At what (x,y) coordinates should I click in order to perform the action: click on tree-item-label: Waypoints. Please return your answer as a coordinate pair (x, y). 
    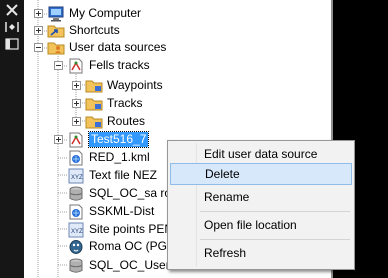
    Looking at the image, I should click on (135, 85).